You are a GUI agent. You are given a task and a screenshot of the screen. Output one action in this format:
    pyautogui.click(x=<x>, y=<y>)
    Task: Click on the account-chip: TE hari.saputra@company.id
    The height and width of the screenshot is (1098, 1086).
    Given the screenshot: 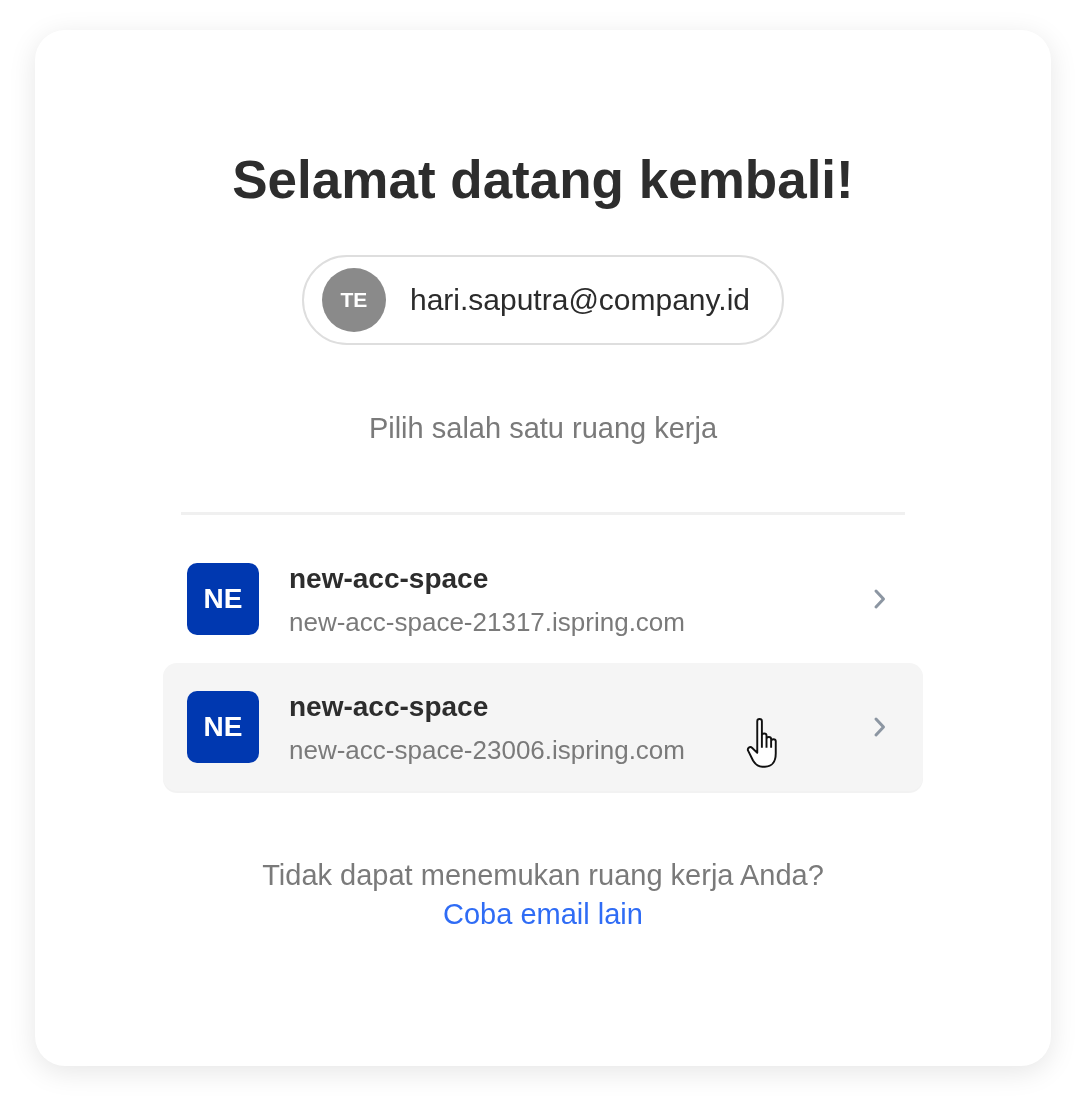 What is the action you would take?
    pyautogui.click(x=543, y=300)
    